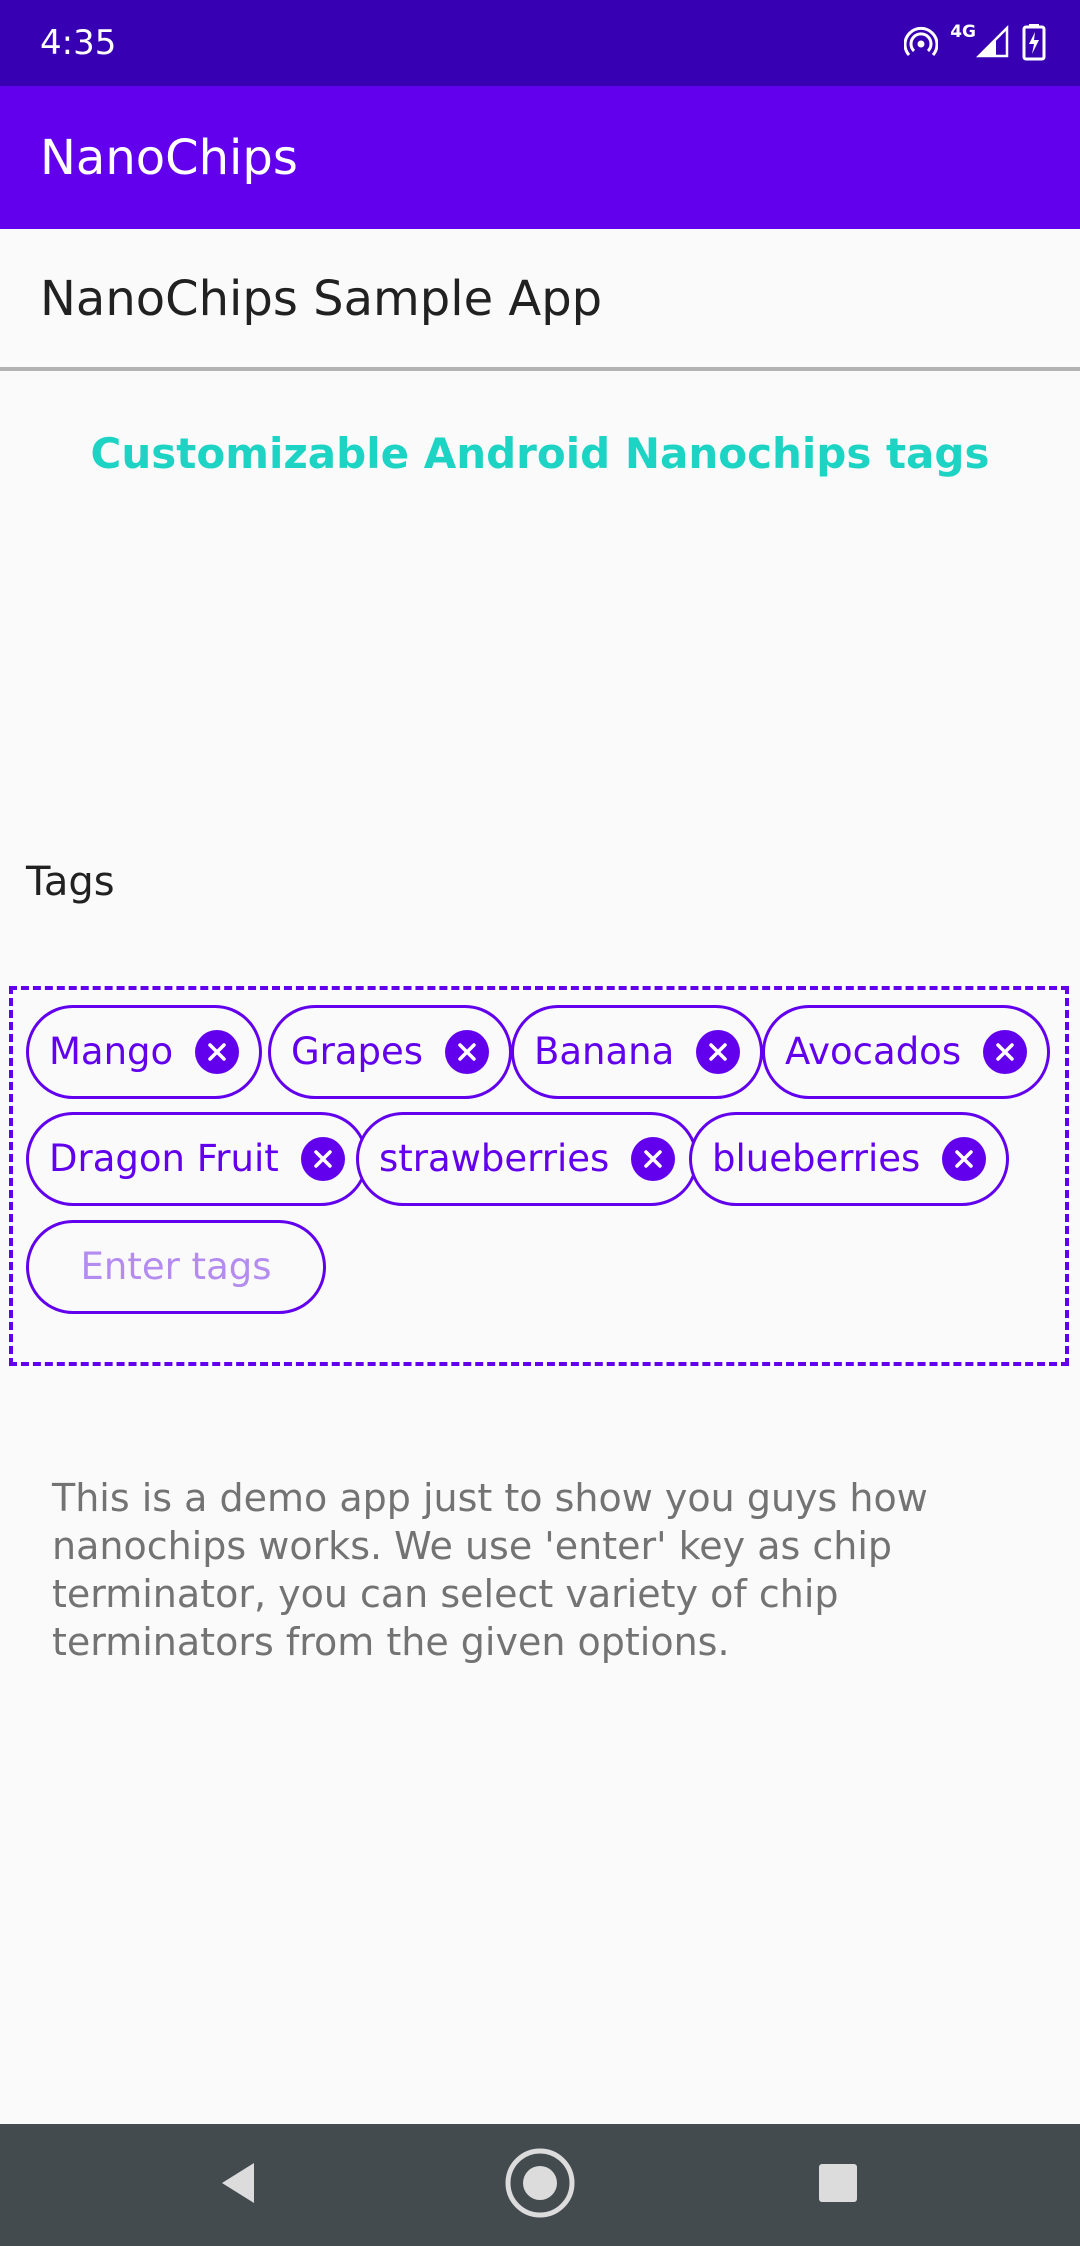 Image resolution: width=1080 pixels, height=2246 pixels. I want to click on home-button, so click(540, 2185).